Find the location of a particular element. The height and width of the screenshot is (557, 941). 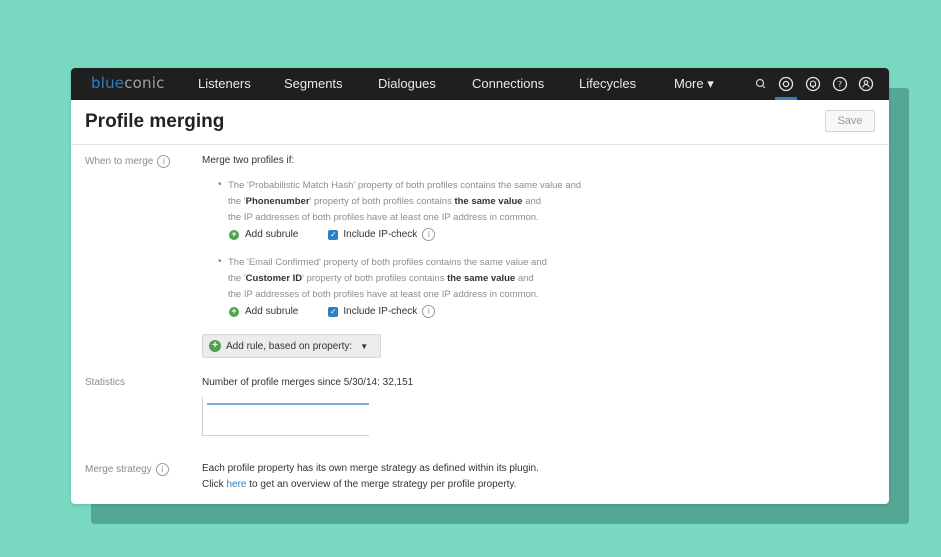

rule-2-line-2-post: and is located at coordinates (524, 278).